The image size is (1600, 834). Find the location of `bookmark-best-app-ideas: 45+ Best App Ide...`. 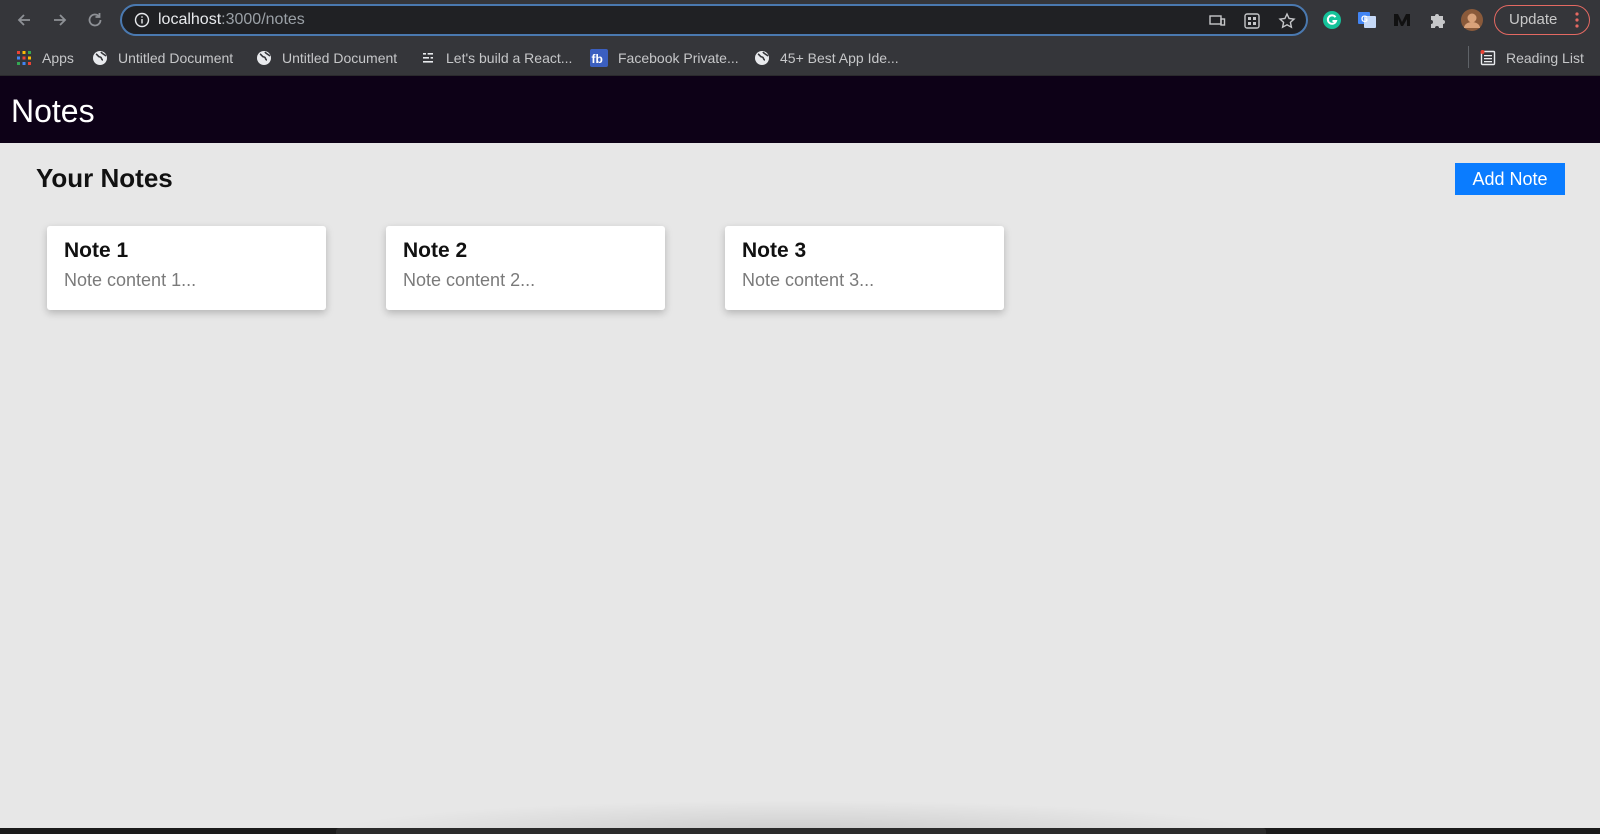

bookmark-best-app-ideas: 45+ Best App Ide... is located at coordinates (826, 58).